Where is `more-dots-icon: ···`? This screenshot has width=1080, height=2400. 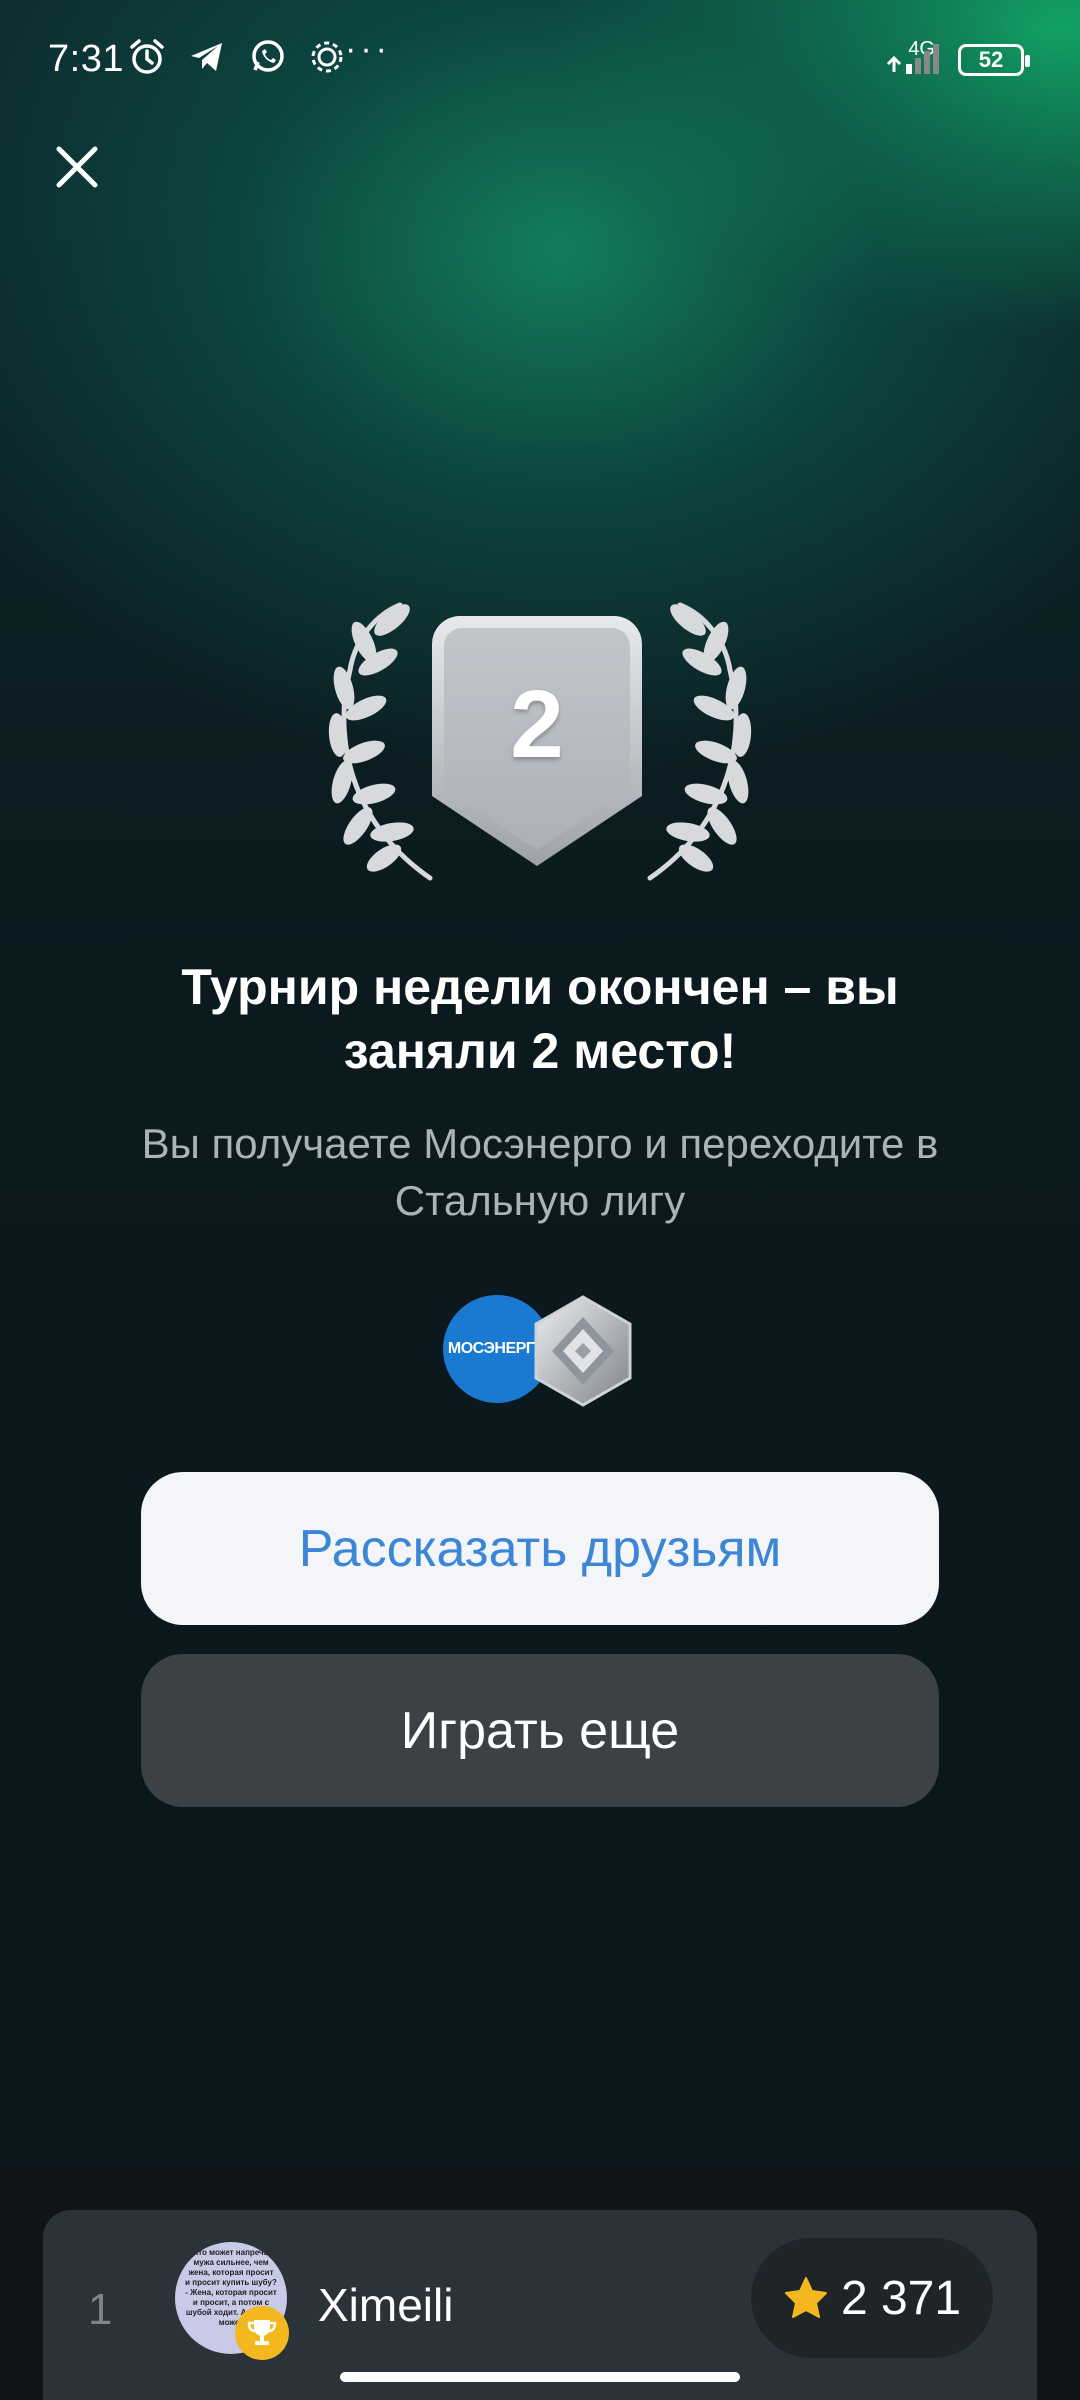 more-dots-icon: ··· is located at coordinates (368, 49).